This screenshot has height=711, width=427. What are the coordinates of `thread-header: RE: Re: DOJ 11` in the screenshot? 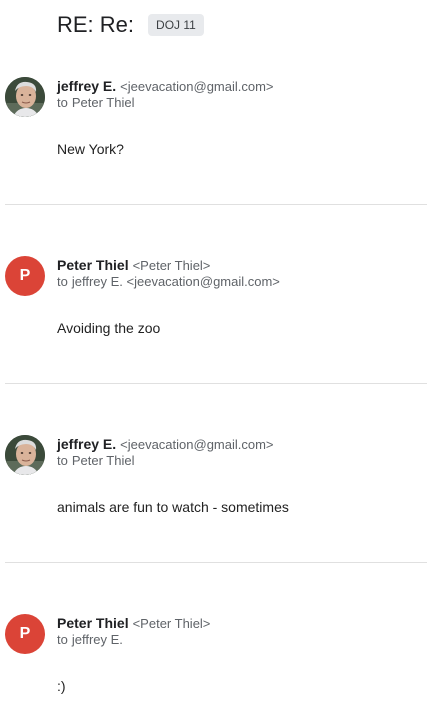 It's located at (130, 25).